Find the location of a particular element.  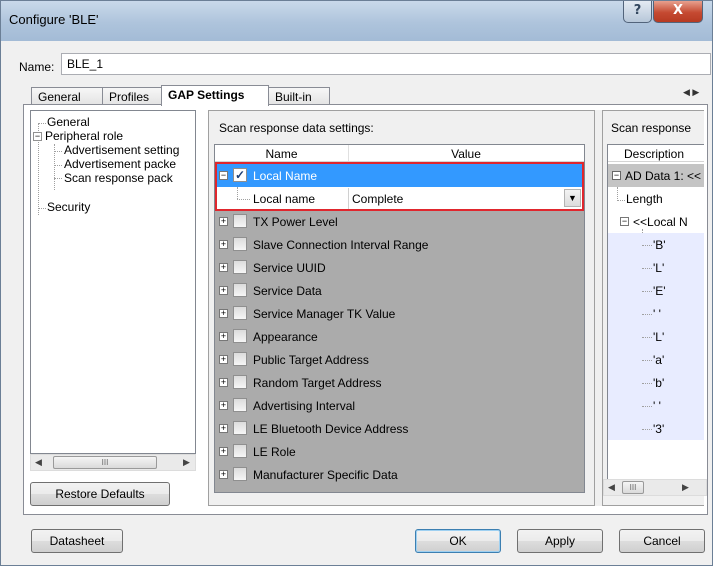

ad-row: 'b' is located at coordinates (656, 382).